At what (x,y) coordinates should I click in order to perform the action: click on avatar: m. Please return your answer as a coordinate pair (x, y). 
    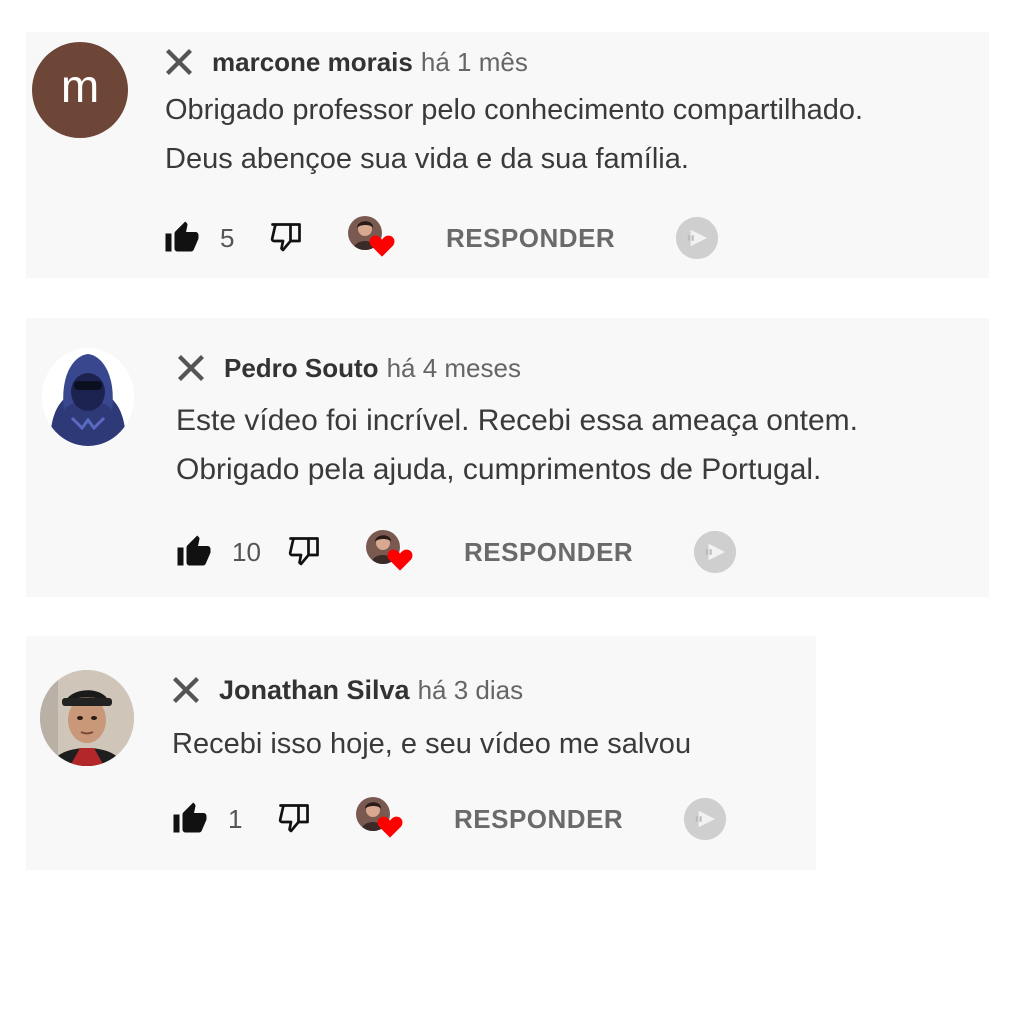
    Looking at the image, I should click on (80, 90).